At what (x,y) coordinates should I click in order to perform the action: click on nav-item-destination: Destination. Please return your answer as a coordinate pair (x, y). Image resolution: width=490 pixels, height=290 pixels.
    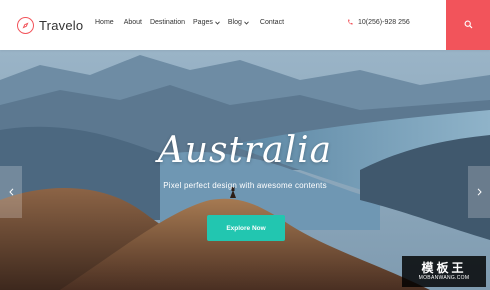
    Looking at the image, I should click on (167, 22).